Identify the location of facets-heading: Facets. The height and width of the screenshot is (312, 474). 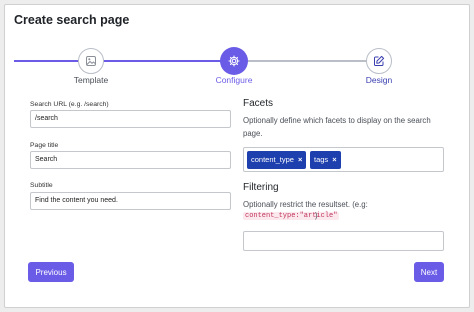
(258, 103).